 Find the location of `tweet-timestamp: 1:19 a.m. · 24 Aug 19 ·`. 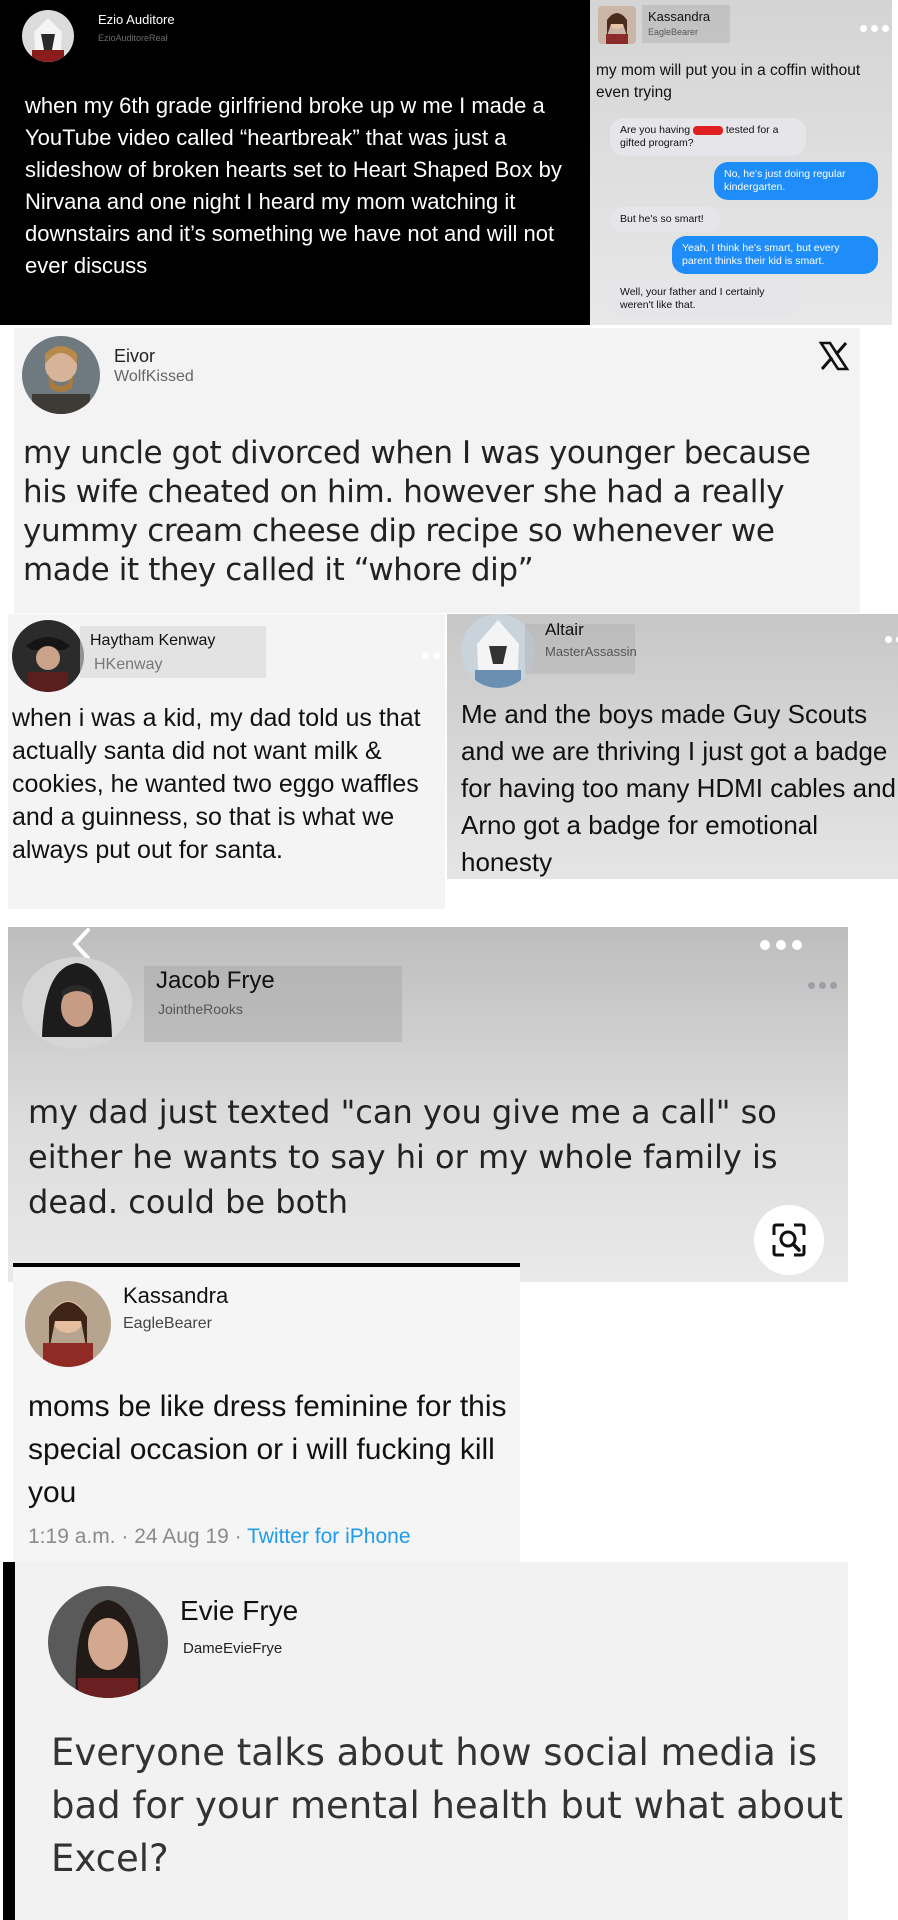

tweet-timestamp: 1:19 a.m. · 24 Aug 19 · is located at coordinates (137, 1536).